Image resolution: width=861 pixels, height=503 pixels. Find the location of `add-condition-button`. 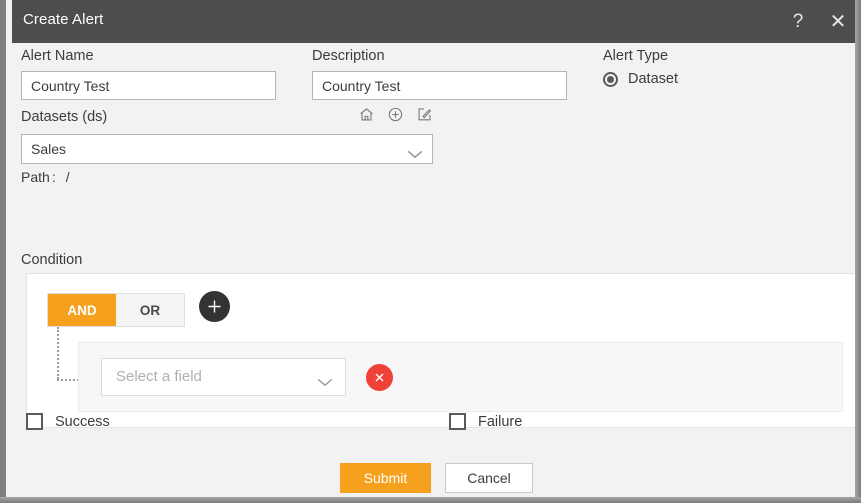

add-condition-button is located at coordinates (214, 306).